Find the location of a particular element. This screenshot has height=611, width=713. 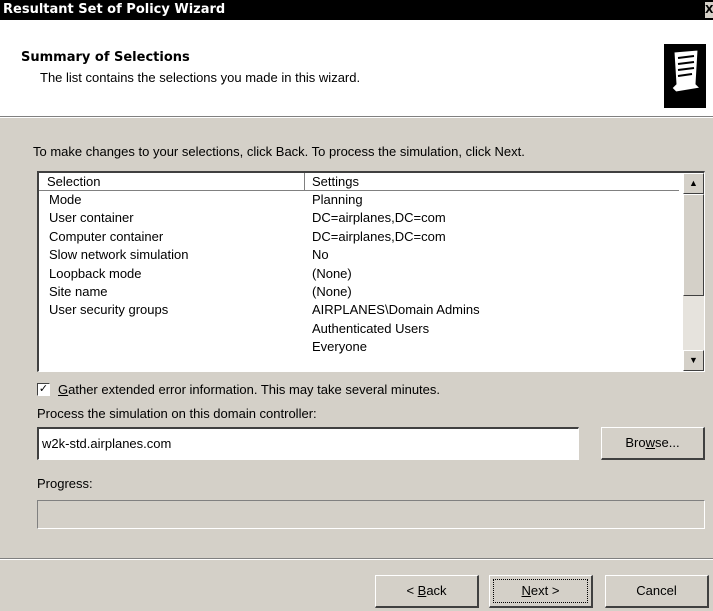

list-item: Slow network simulation No is located at coordinates (359, 255).